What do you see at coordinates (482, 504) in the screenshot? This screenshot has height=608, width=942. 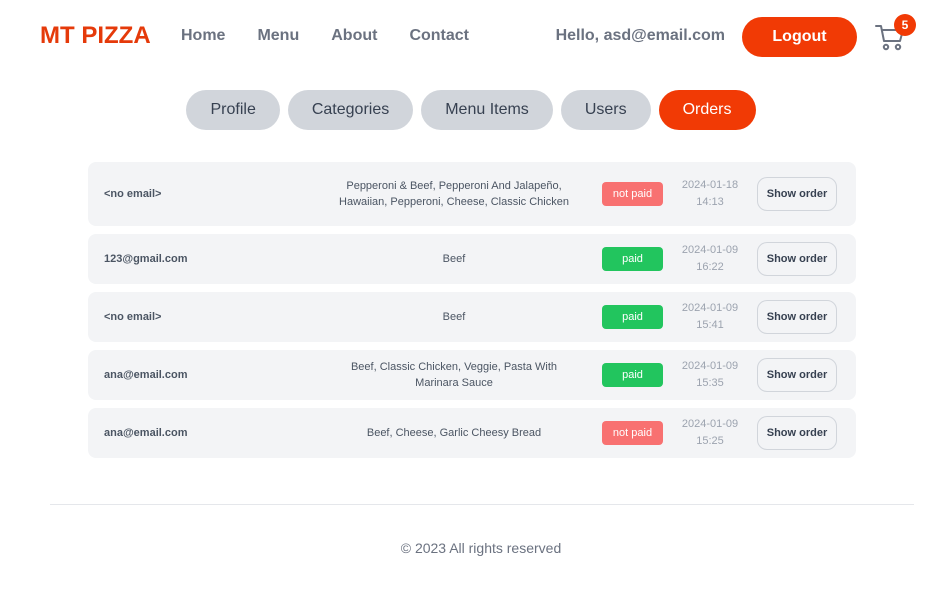 I see `footer-divider` at bounding box center [482, 504].